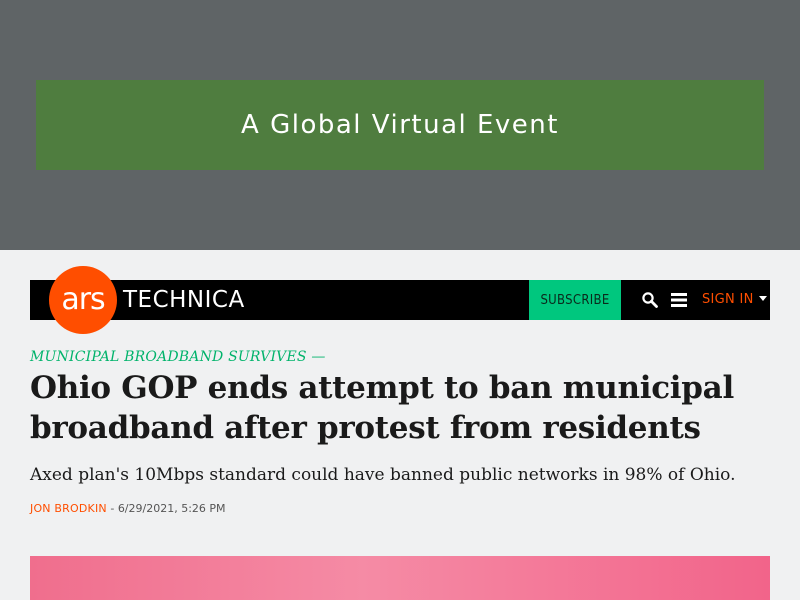  I want to click on chevron-down-icon, so click(762, 298).